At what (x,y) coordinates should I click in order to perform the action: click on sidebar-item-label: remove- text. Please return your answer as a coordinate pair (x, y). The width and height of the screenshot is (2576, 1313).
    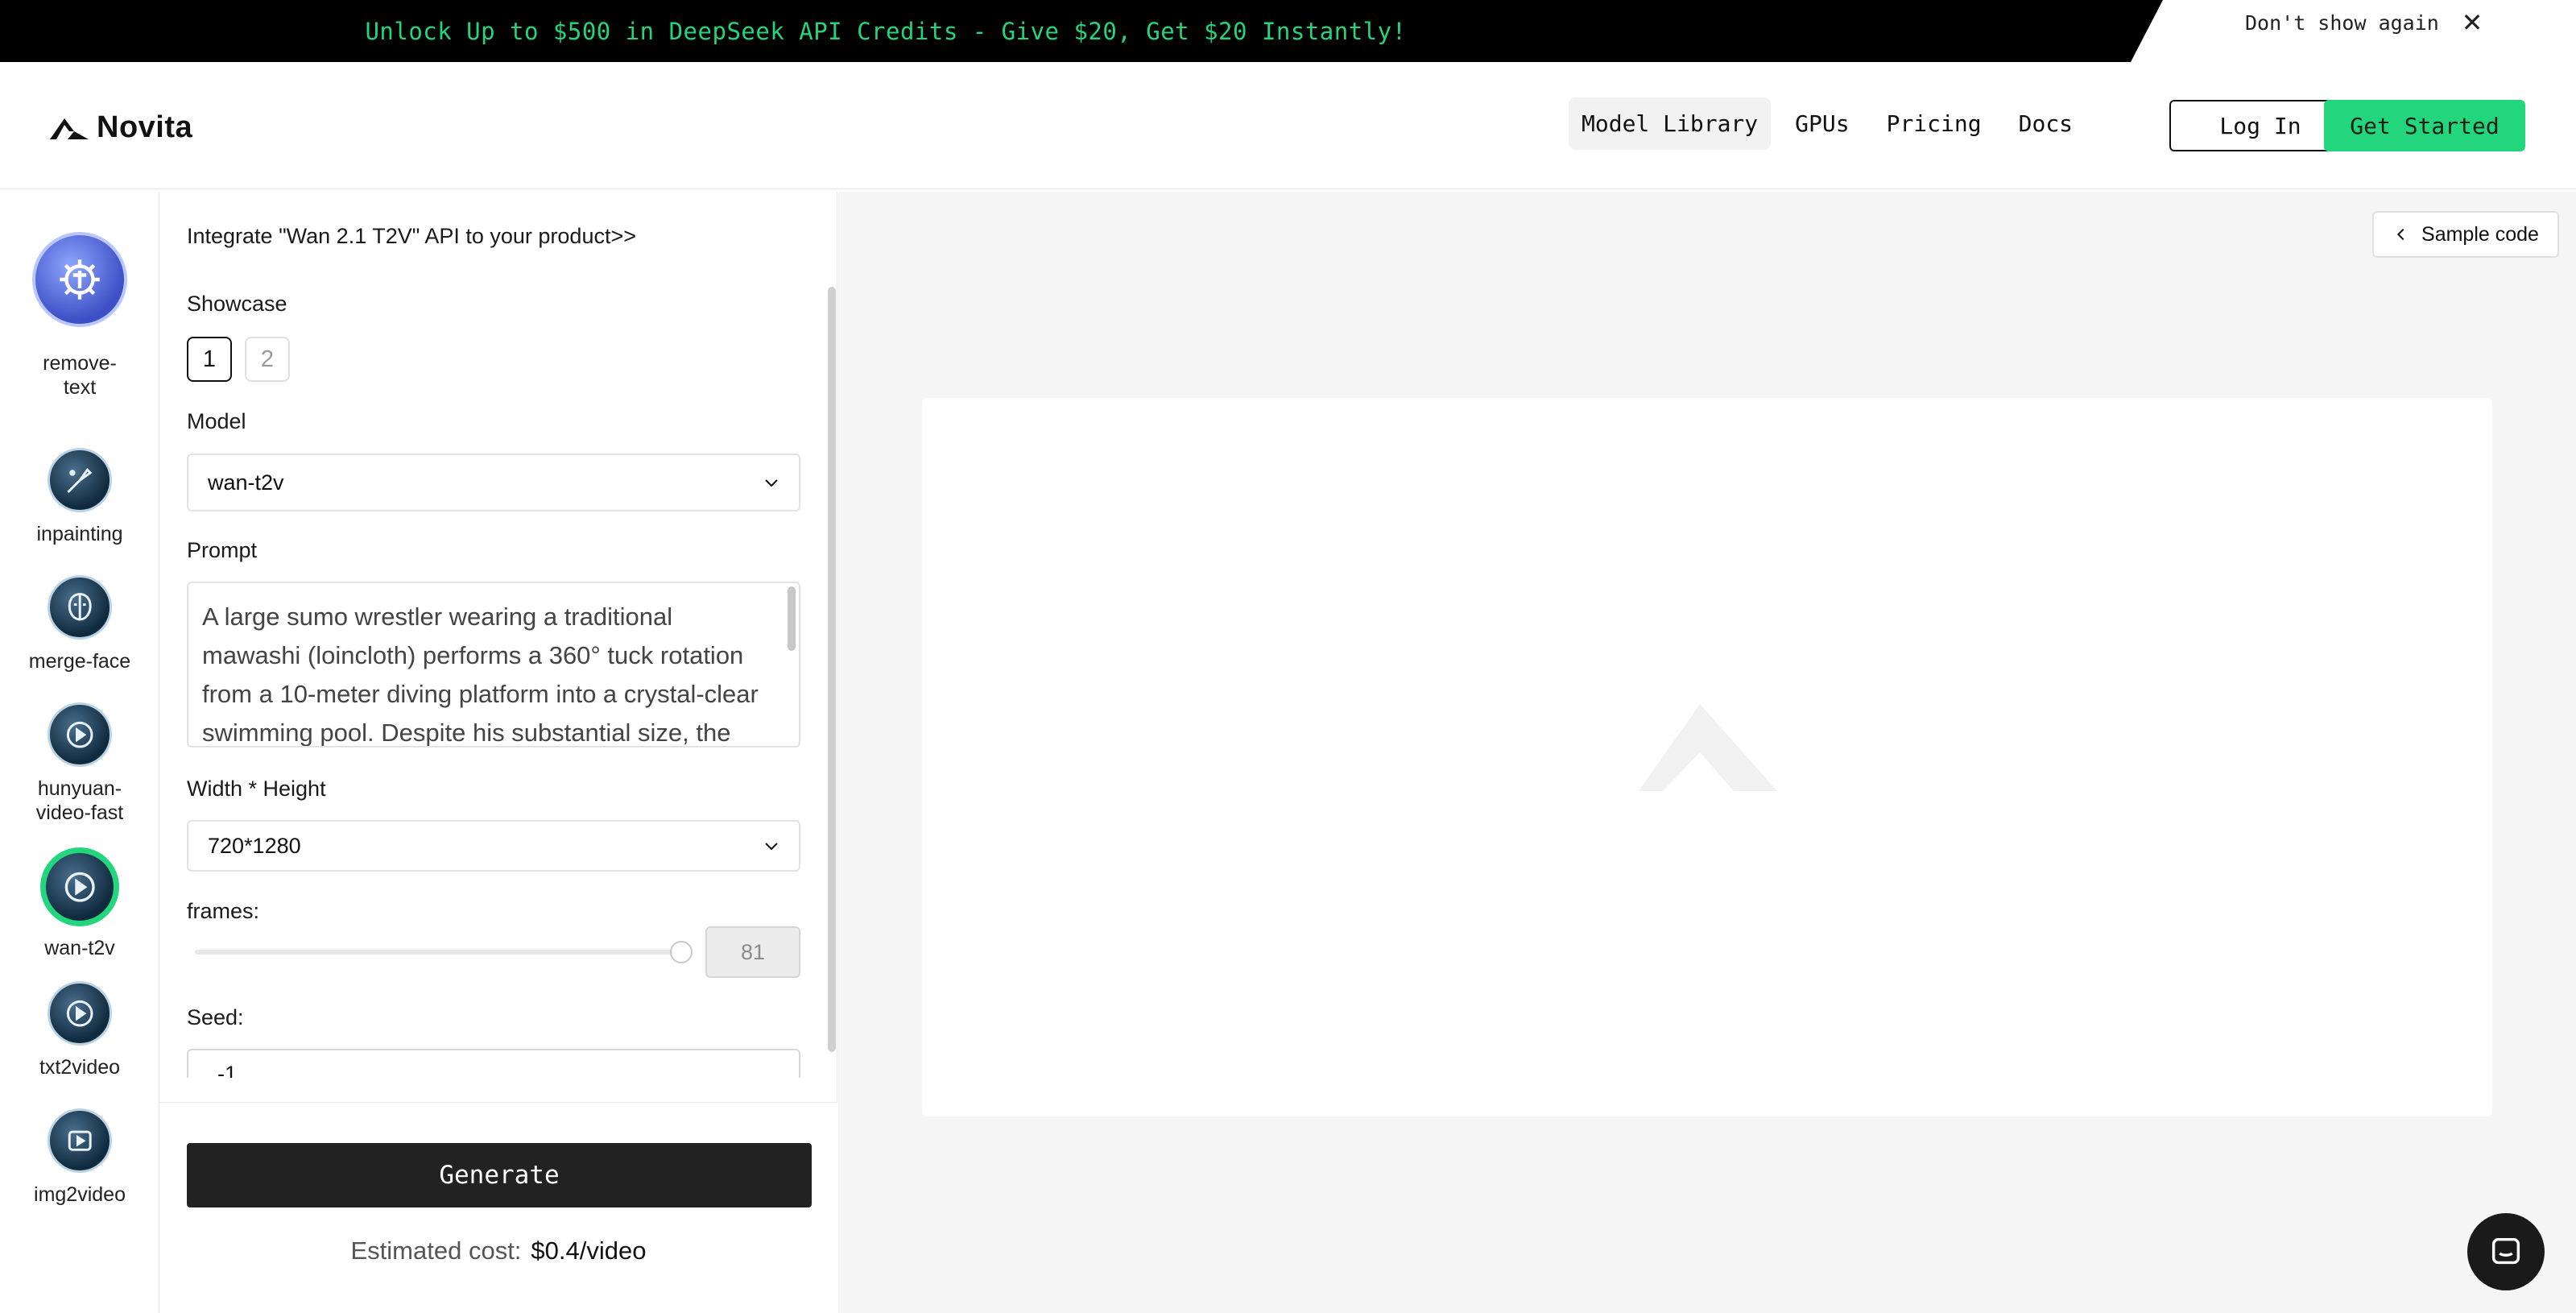
    Looking at the image, I should click on (80, 376).